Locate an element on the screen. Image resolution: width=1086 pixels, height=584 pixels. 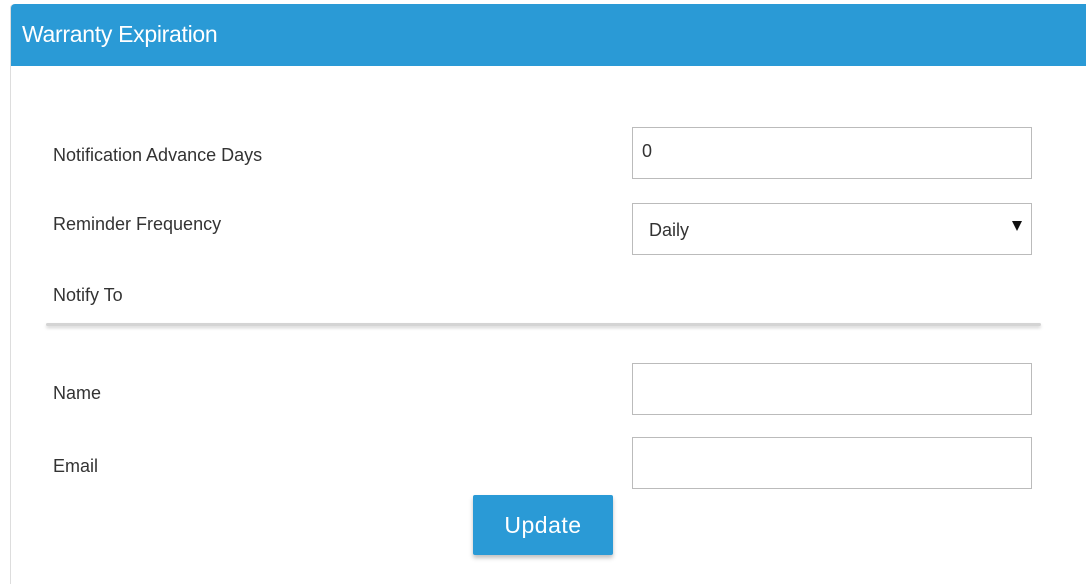
reminder-frequency-label: Reminder Frequency is located at coordinates (137, 224).